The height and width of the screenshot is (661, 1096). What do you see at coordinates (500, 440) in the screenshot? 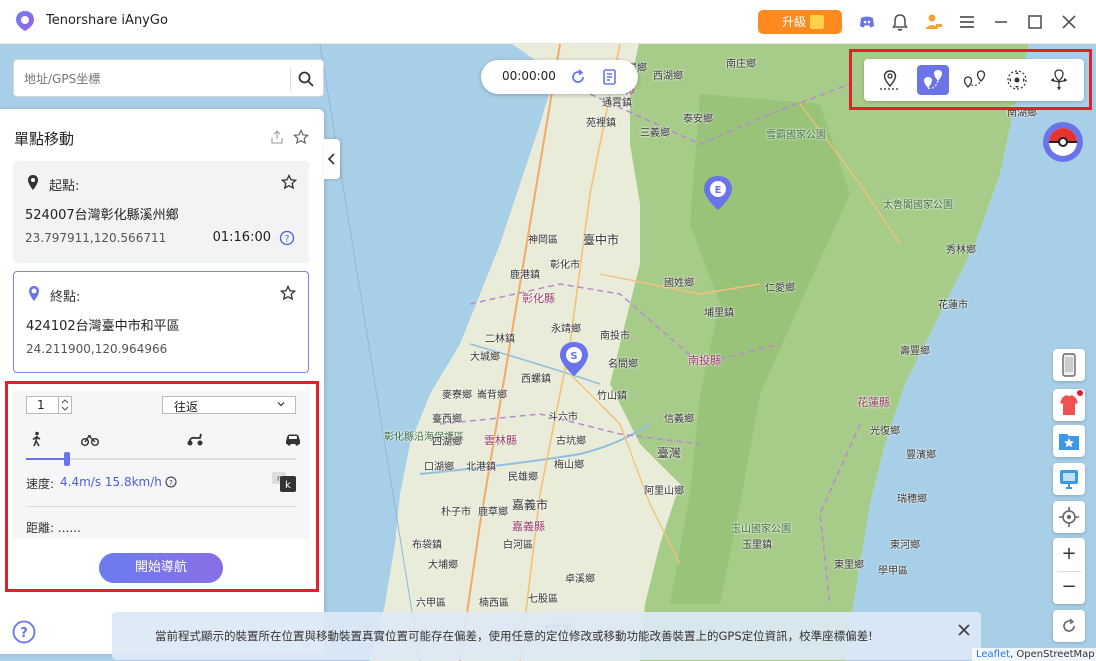
I see `place-label: 雲林縣` at bounding box center [500, 440].